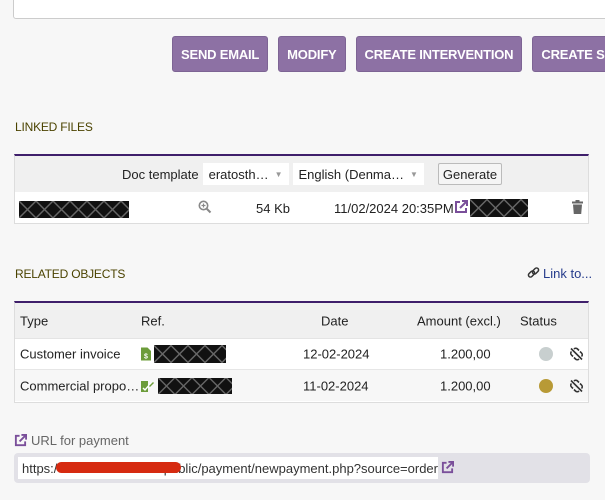 Image resolution: width=605 pixels, height=500 pixels. I want to click on column-header-status: Status, so click(538, 320).